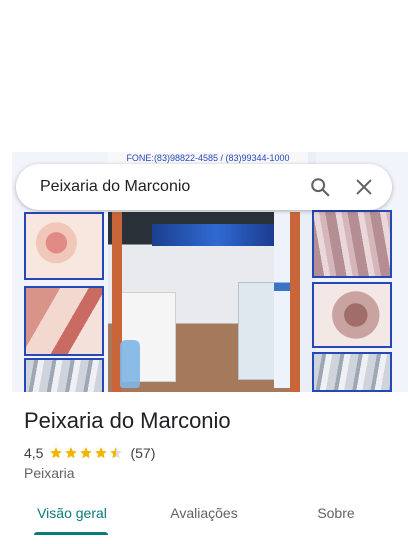 The width and height of the screenshot is (408, 544). I want to click on rating-value: 4,5, so click(34, 453).